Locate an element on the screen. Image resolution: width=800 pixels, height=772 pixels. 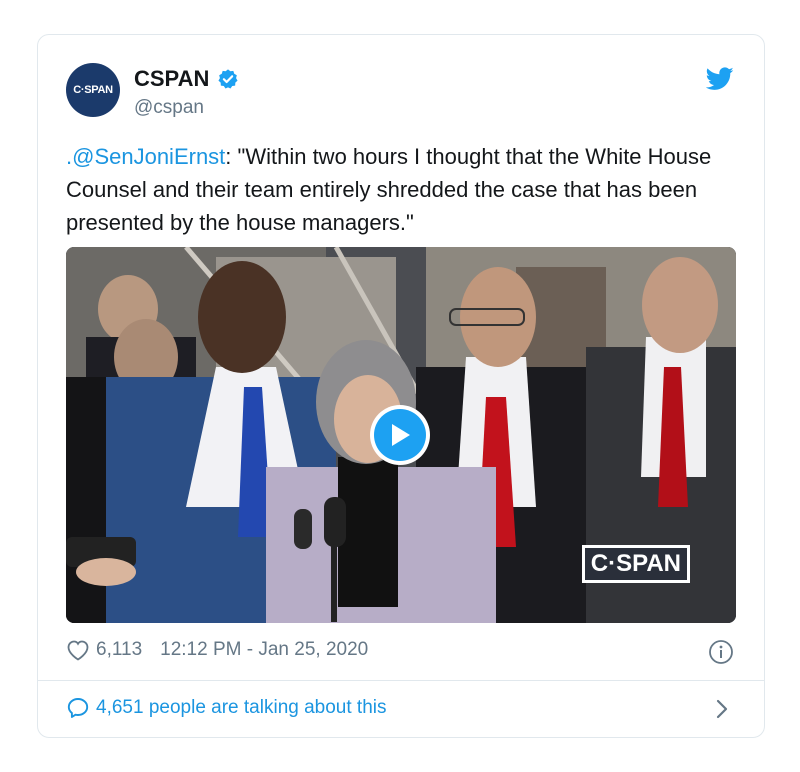
info-icon is located at coordinates (721, 652).